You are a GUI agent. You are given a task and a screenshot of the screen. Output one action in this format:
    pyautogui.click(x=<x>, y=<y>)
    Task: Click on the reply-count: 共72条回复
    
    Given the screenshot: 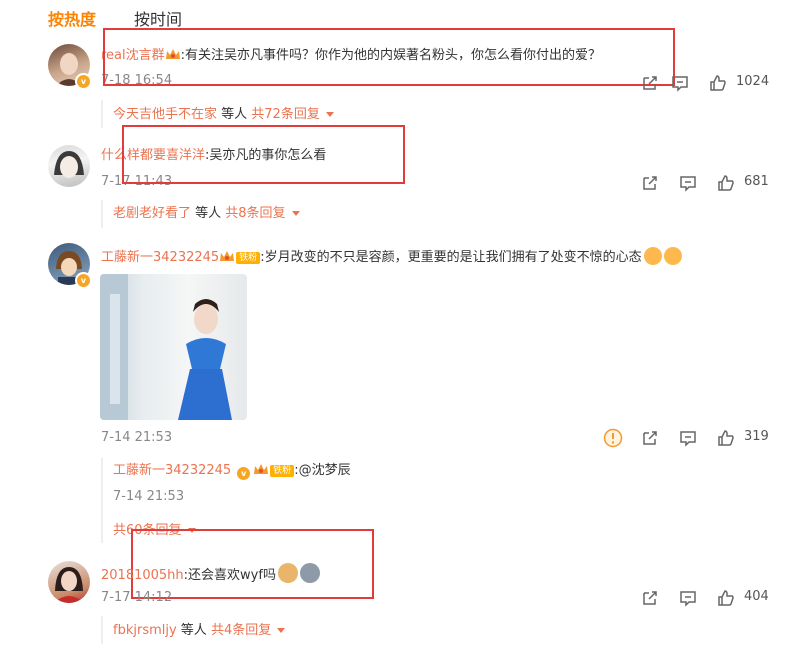 What is the action you would take?
    pyautogui.click(x=285, y=114)
    